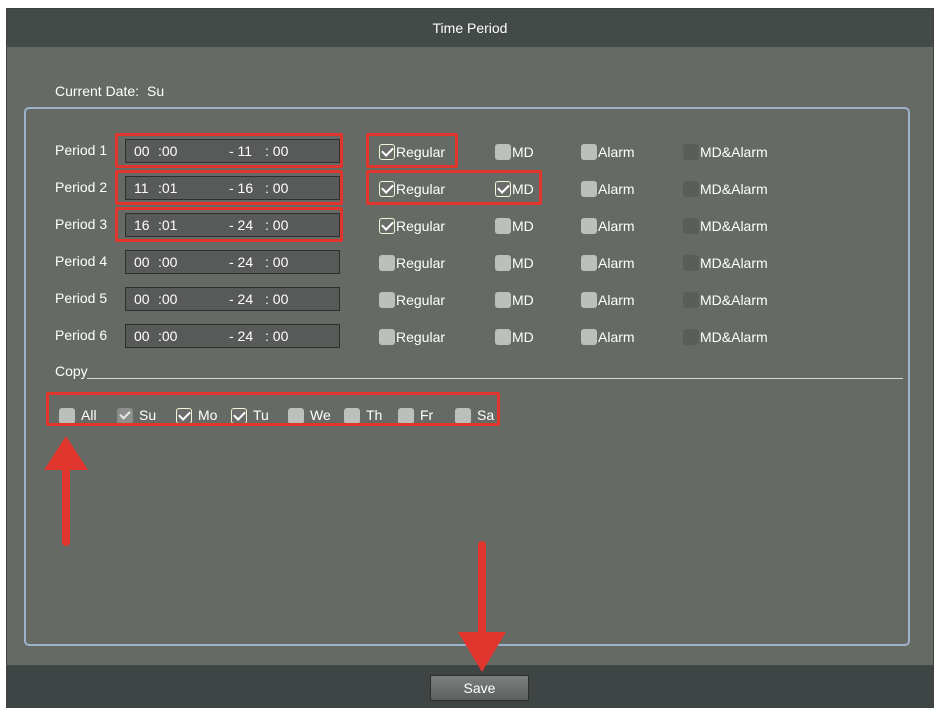 The width and height of the screenshot is (939, 713). I want to click on highlight-period1-regular, so click(412, 150).